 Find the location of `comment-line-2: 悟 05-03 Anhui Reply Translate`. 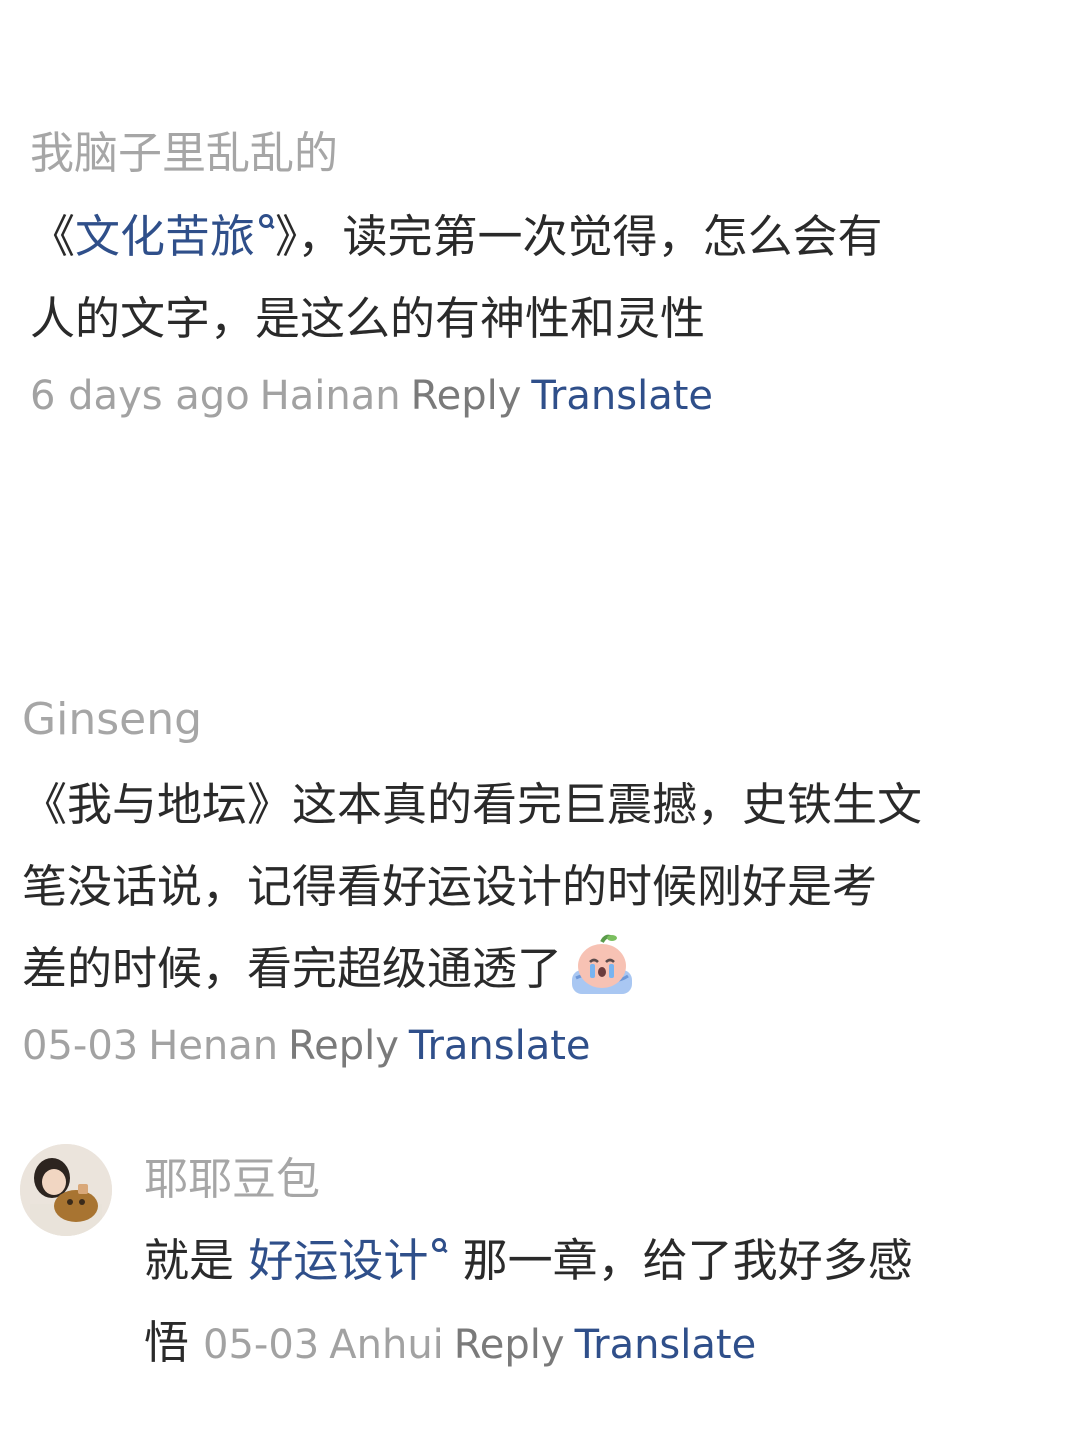

comment-line-2: 悟 05-03 Anhui Reply Translate is located at coordinates (528, 1344).